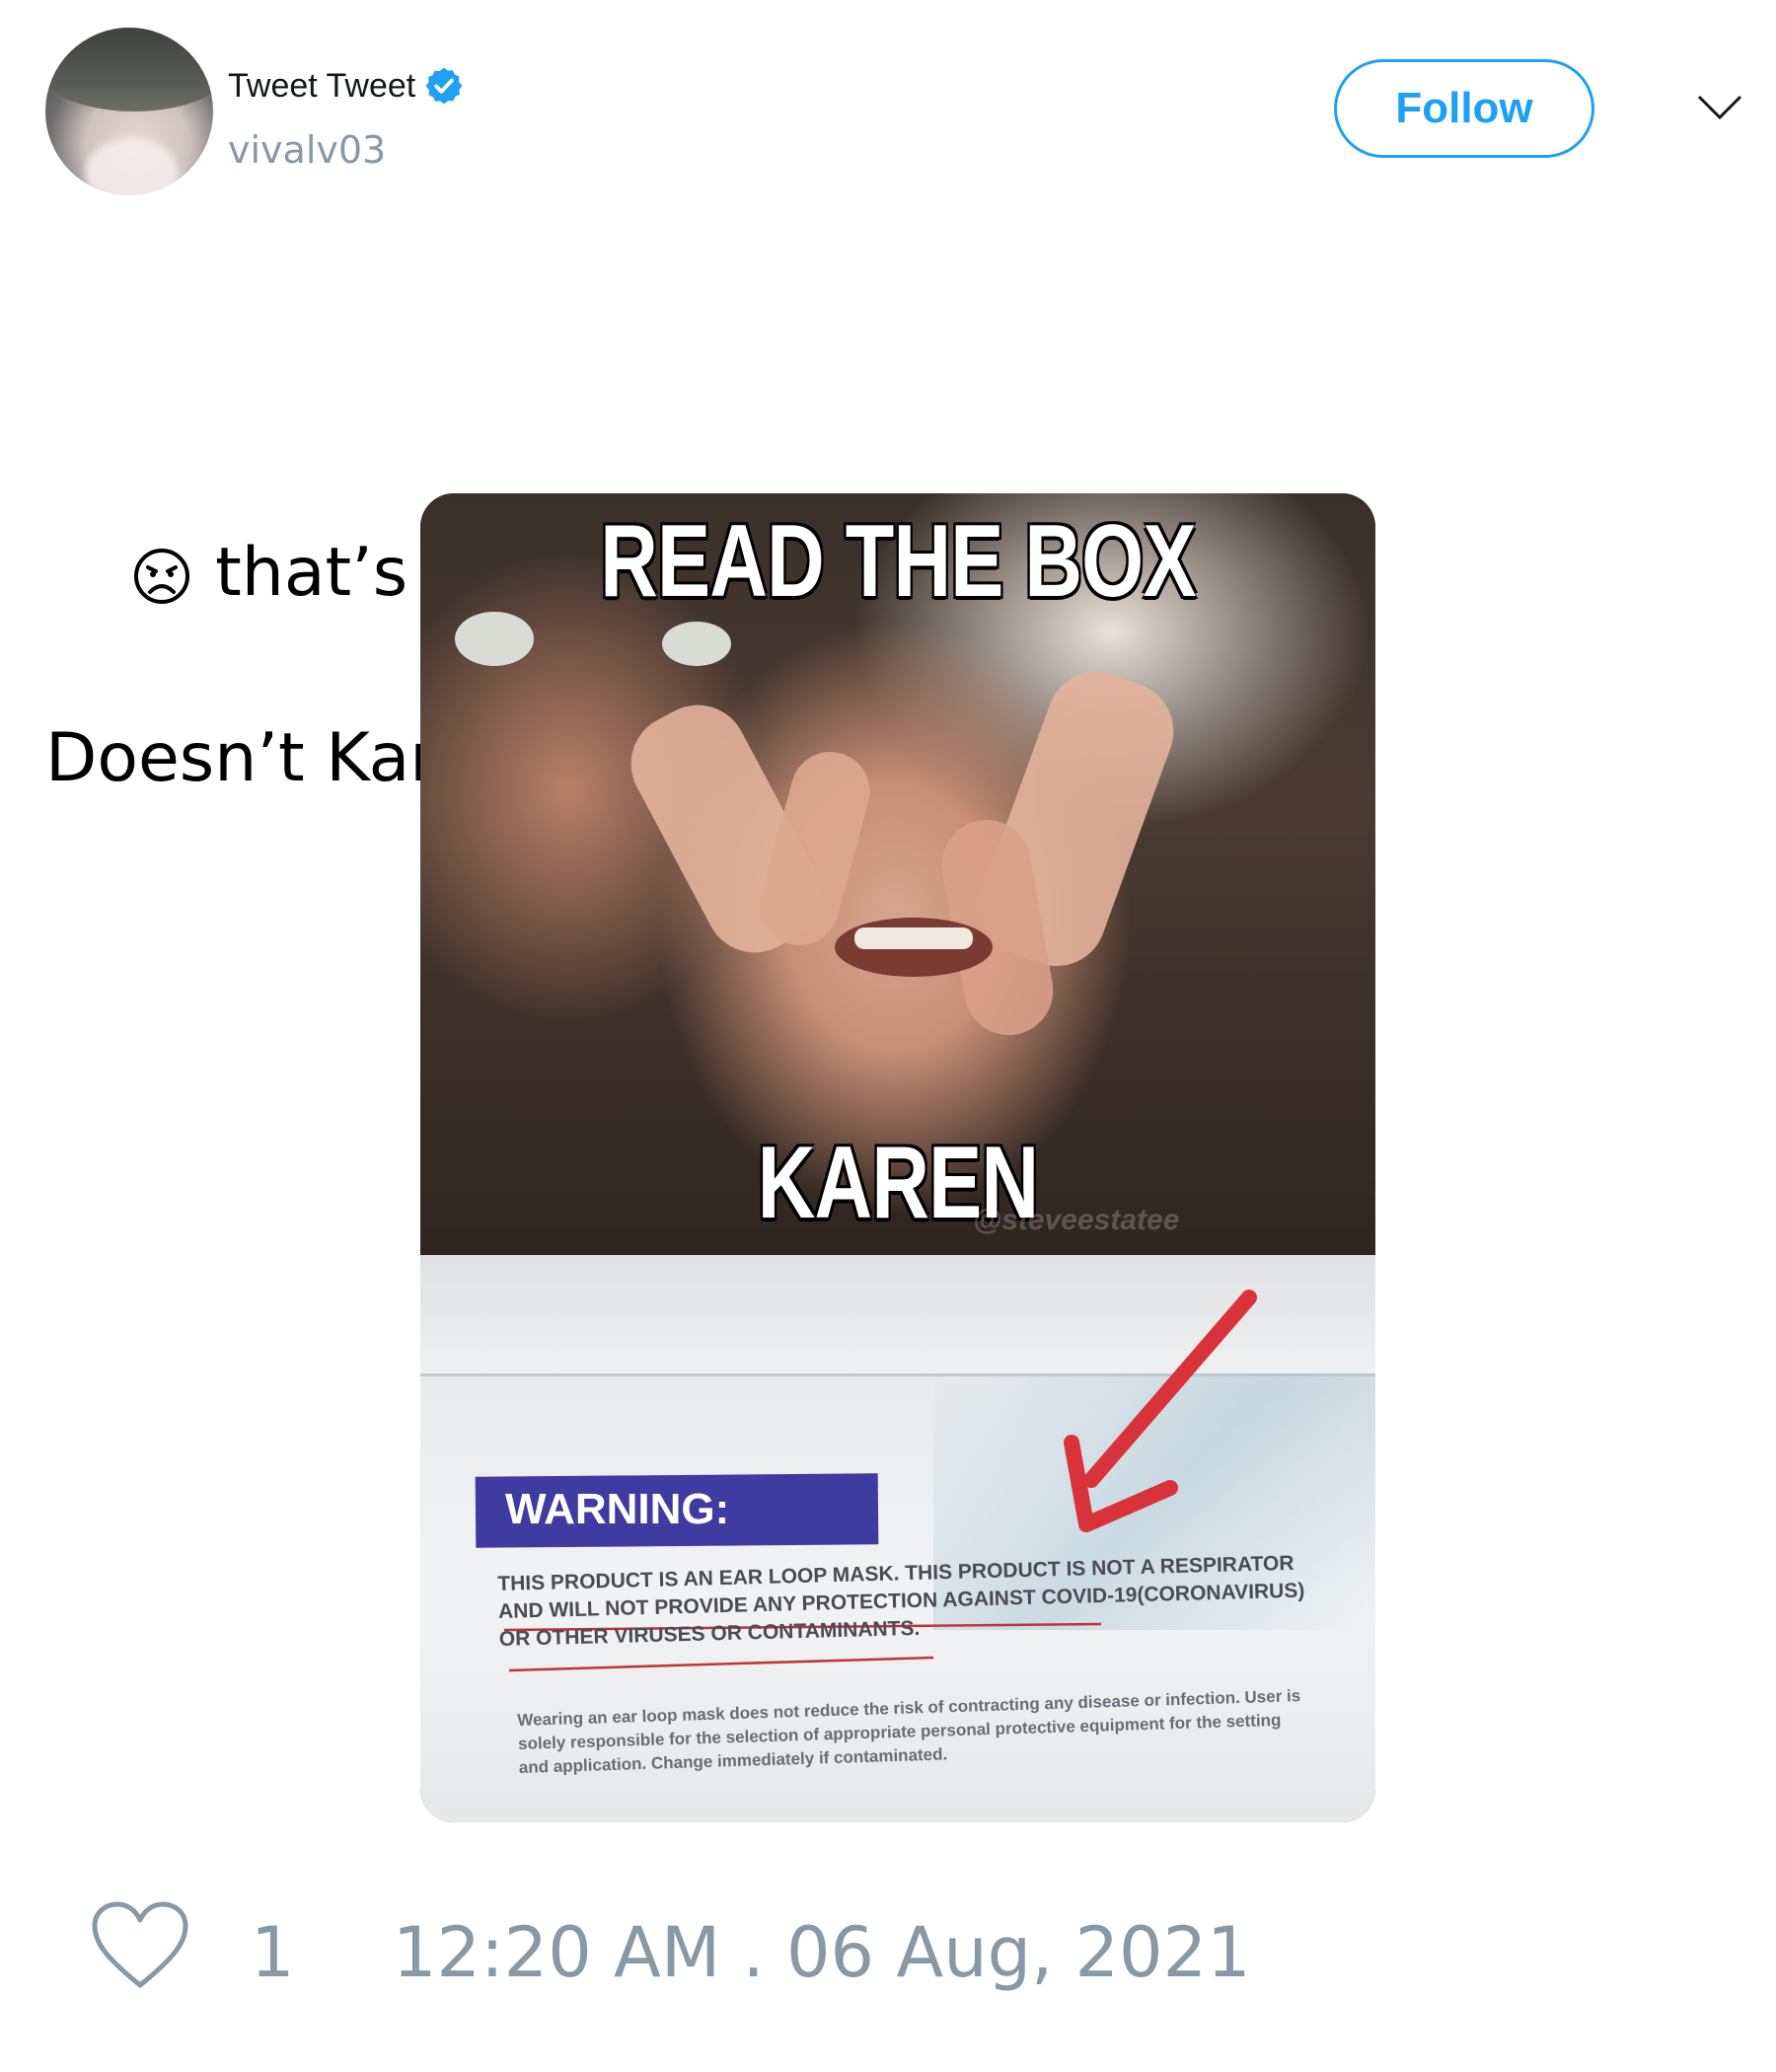 This screenshot has height=2072, width=1776. I want to click on warning-heading: WARNING:, so click(618, 1509).